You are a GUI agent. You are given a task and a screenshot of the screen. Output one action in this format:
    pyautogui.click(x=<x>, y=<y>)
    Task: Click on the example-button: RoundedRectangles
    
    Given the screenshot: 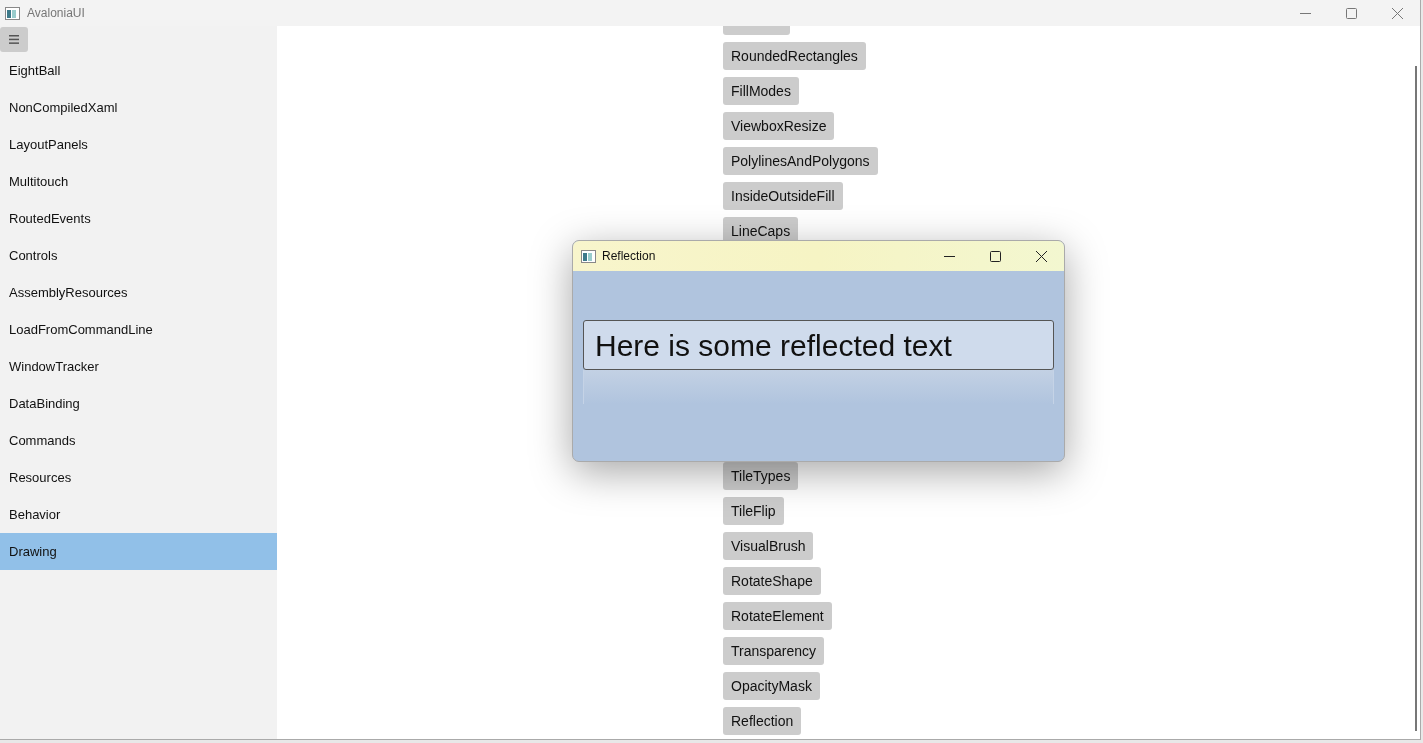 What is the action you would take?
    pyautogui.click(x=794, y=56)
    